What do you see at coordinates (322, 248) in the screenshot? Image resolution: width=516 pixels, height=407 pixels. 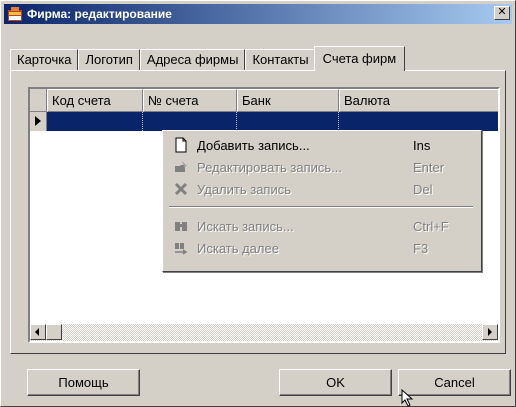 I see `menu-item-find-next: Искать далее F3` at bounding box center [322, 248].